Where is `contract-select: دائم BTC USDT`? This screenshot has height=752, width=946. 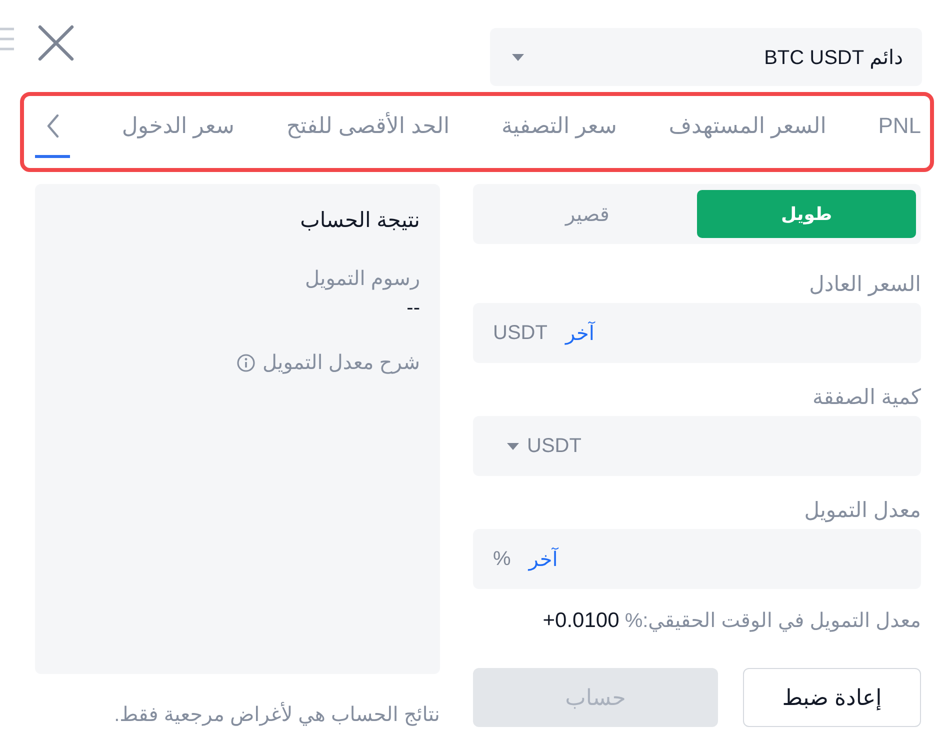 contract-select: دائم BTC USDT is located at coordinates (706, 57).